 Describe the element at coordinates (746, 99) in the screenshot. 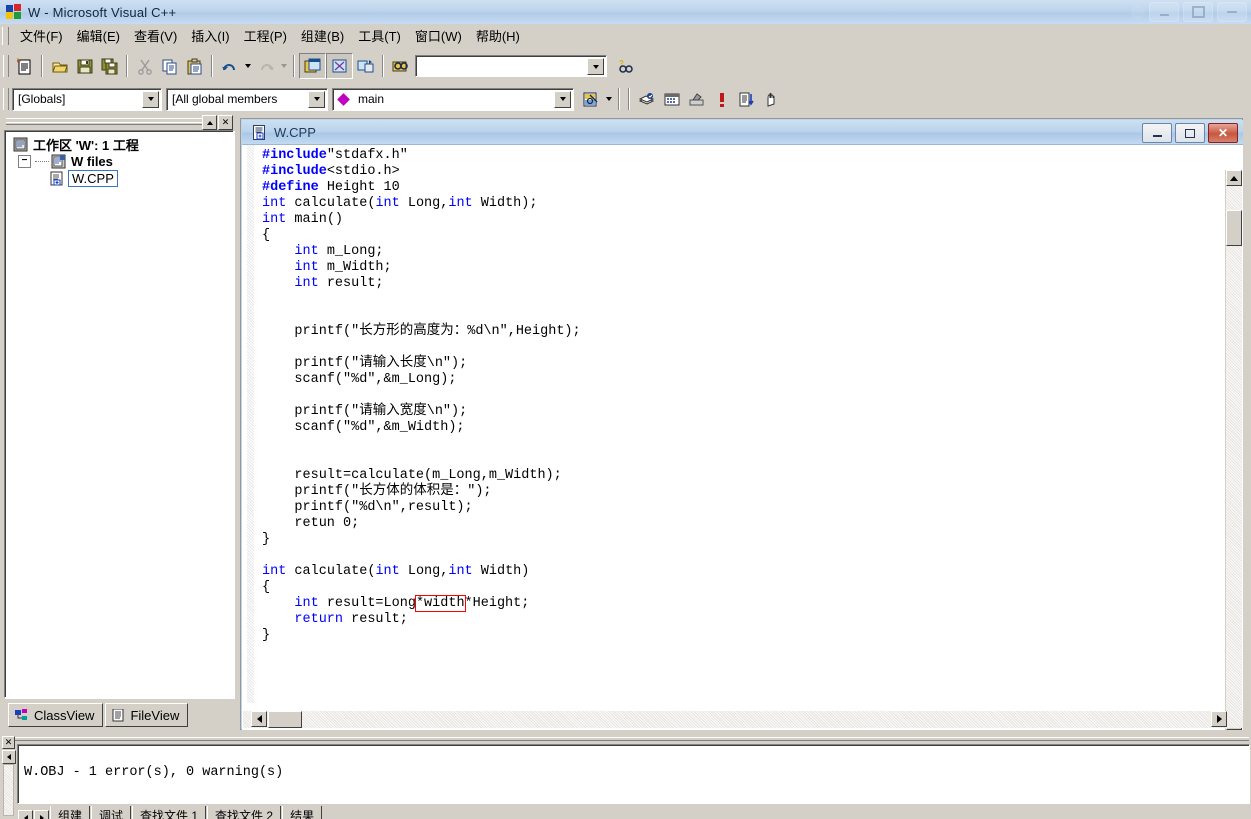

I see `go-debug-icon` at that location.